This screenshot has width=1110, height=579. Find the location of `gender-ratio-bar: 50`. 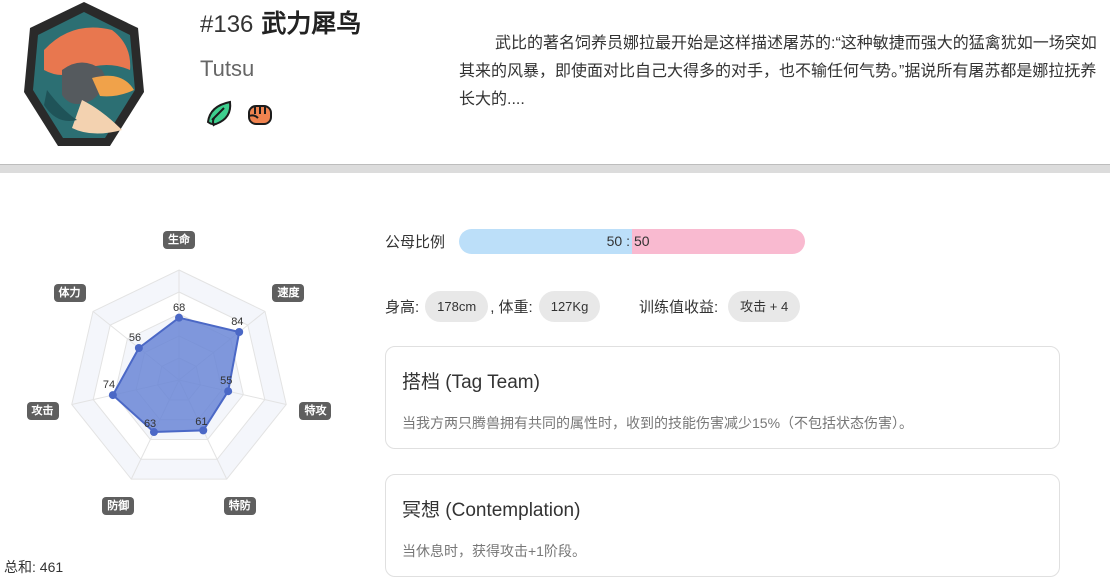

gender-ratio-bar: 50 is located at coordinates (632, 241).